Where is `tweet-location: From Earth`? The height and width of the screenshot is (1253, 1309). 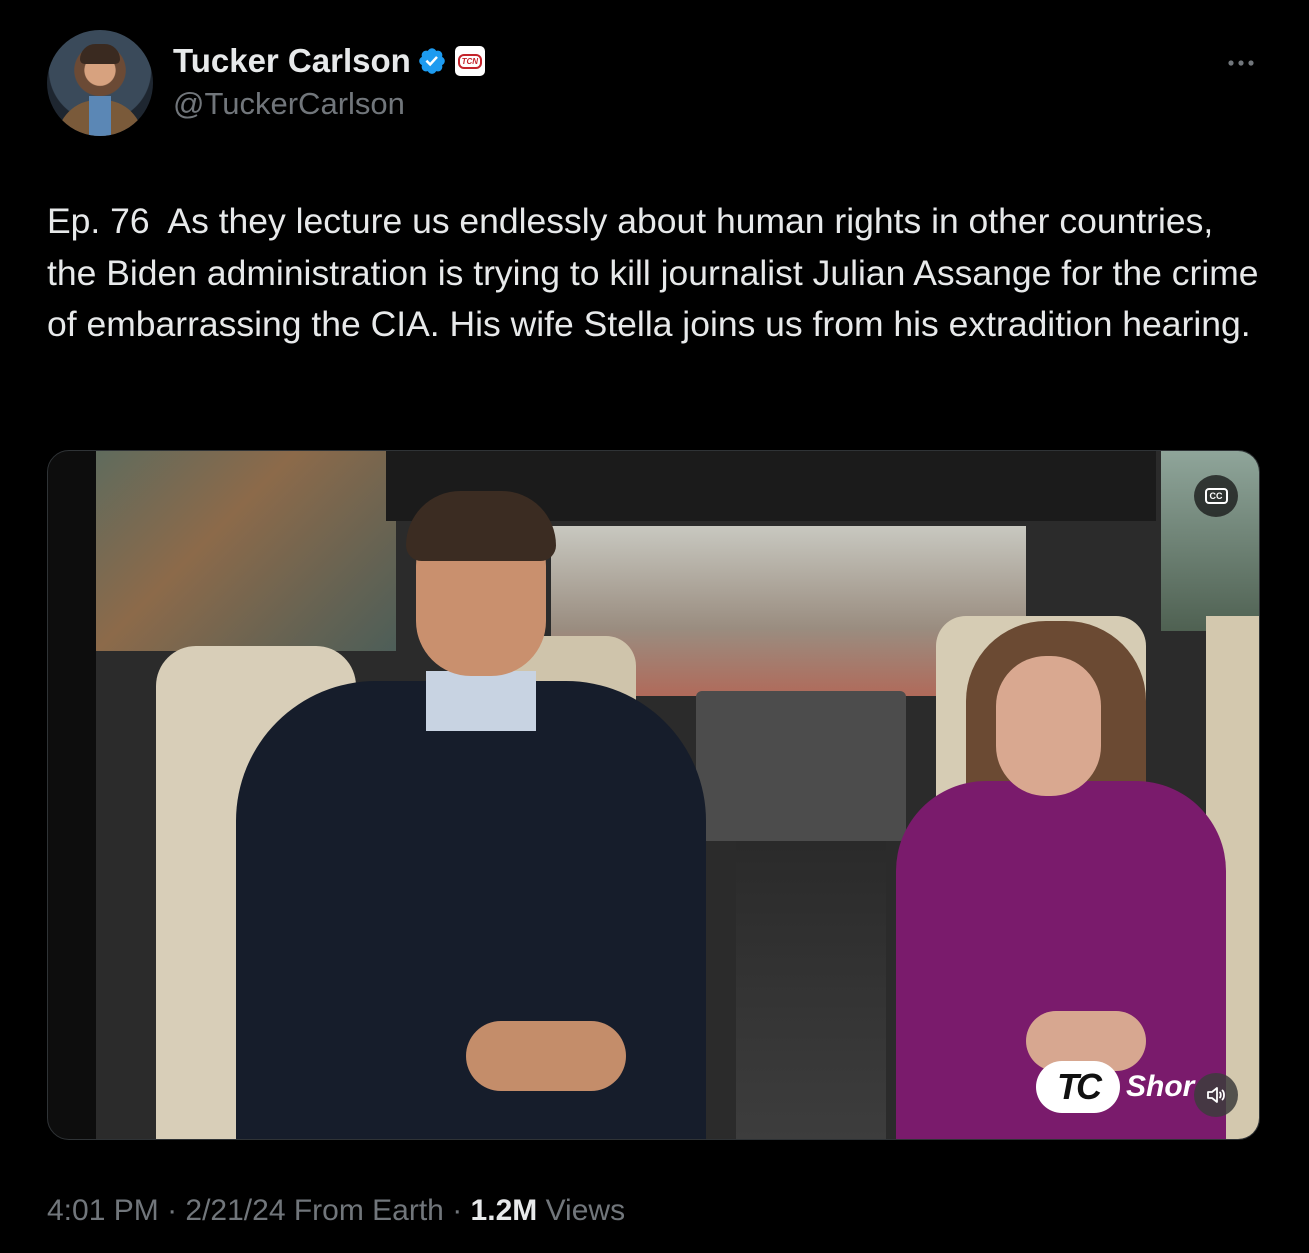
tweet-location: From Earth is located at coordinates (364, 1210).